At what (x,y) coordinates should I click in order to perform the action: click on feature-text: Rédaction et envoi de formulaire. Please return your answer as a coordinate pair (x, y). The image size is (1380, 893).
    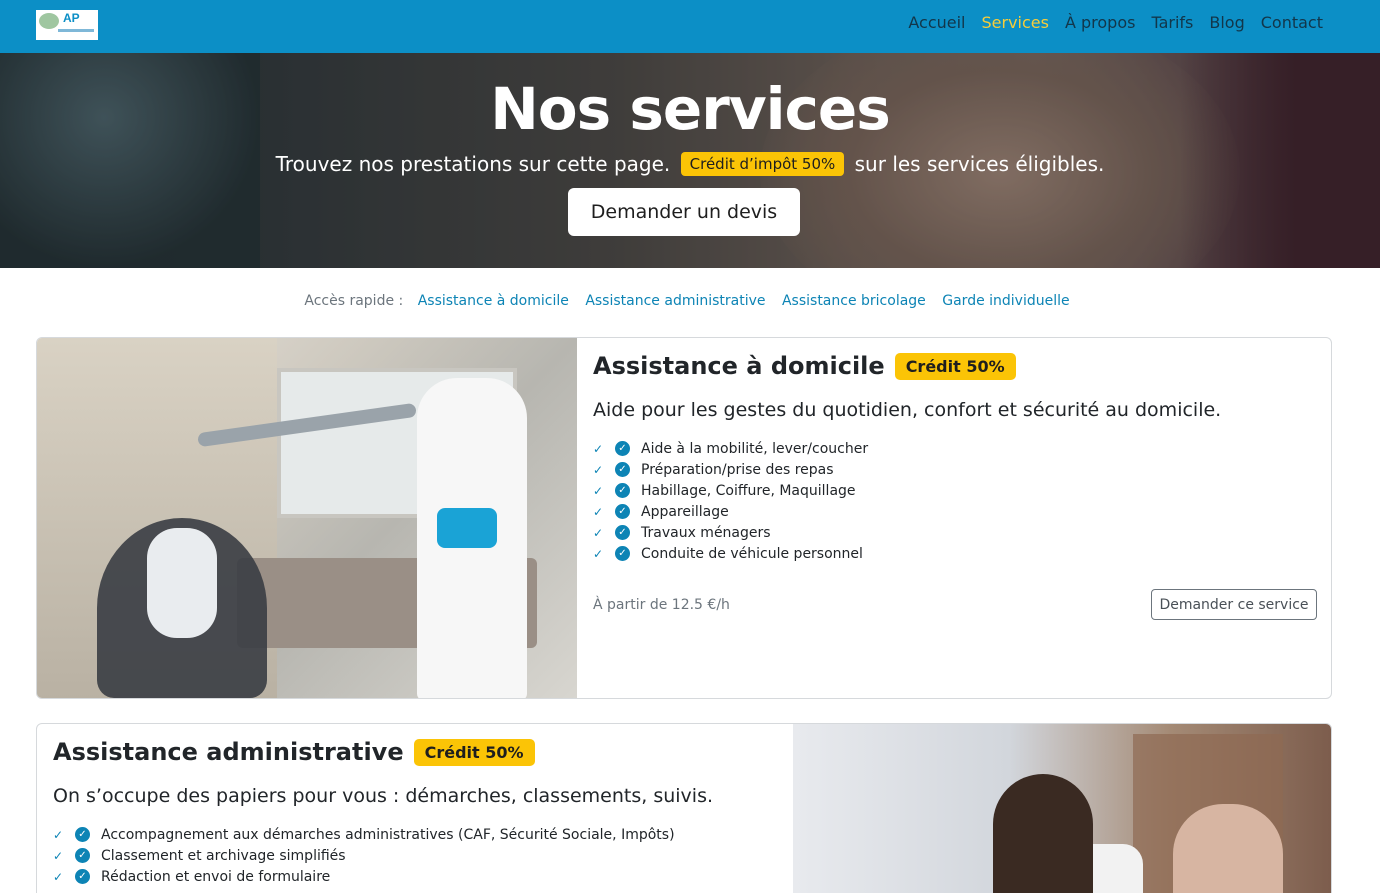
    Looking at the image, I should click on (216, 876).